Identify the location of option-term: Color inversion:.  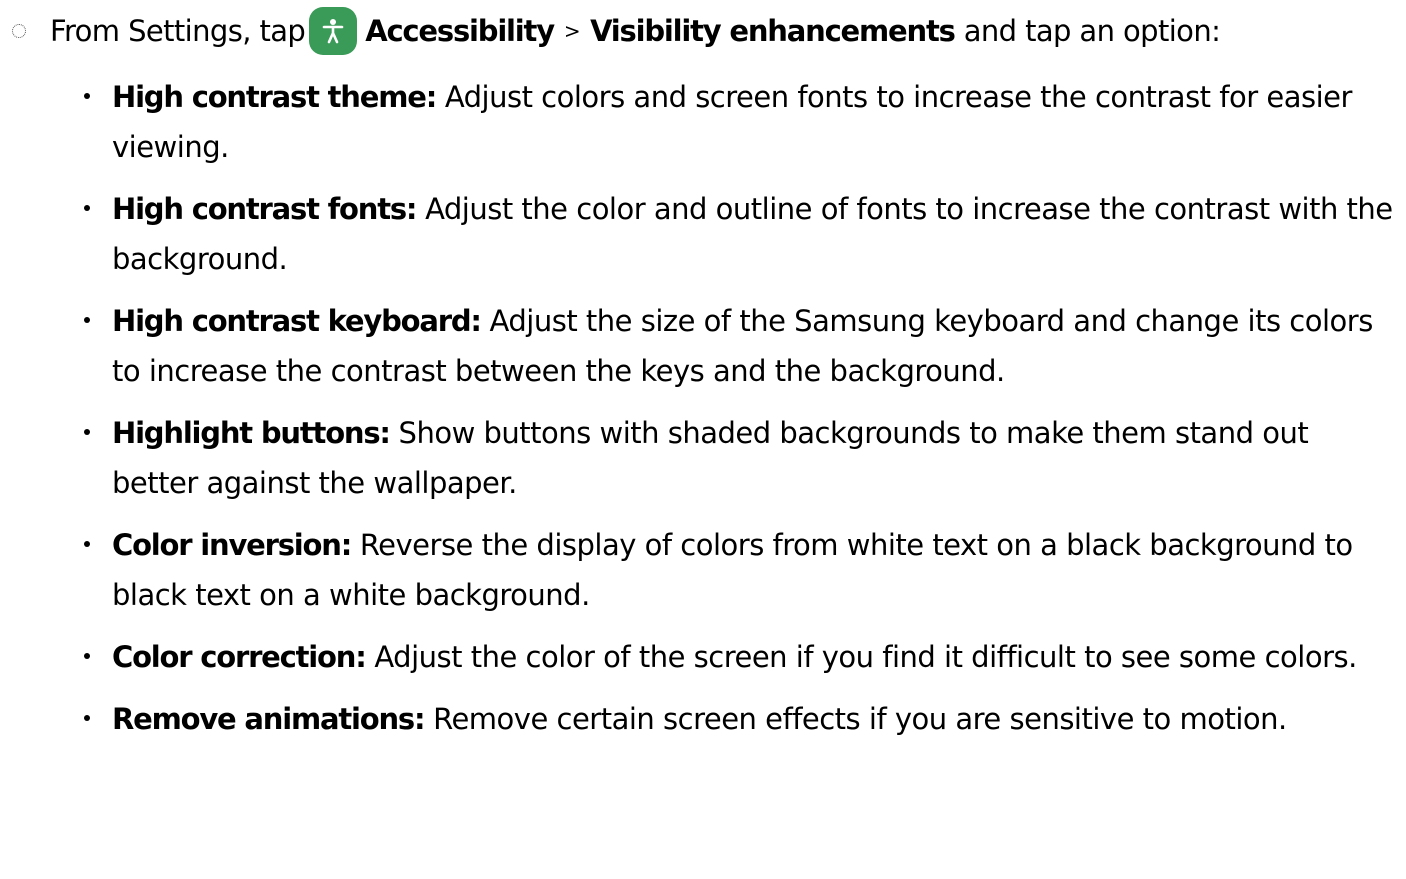
(232, 545).